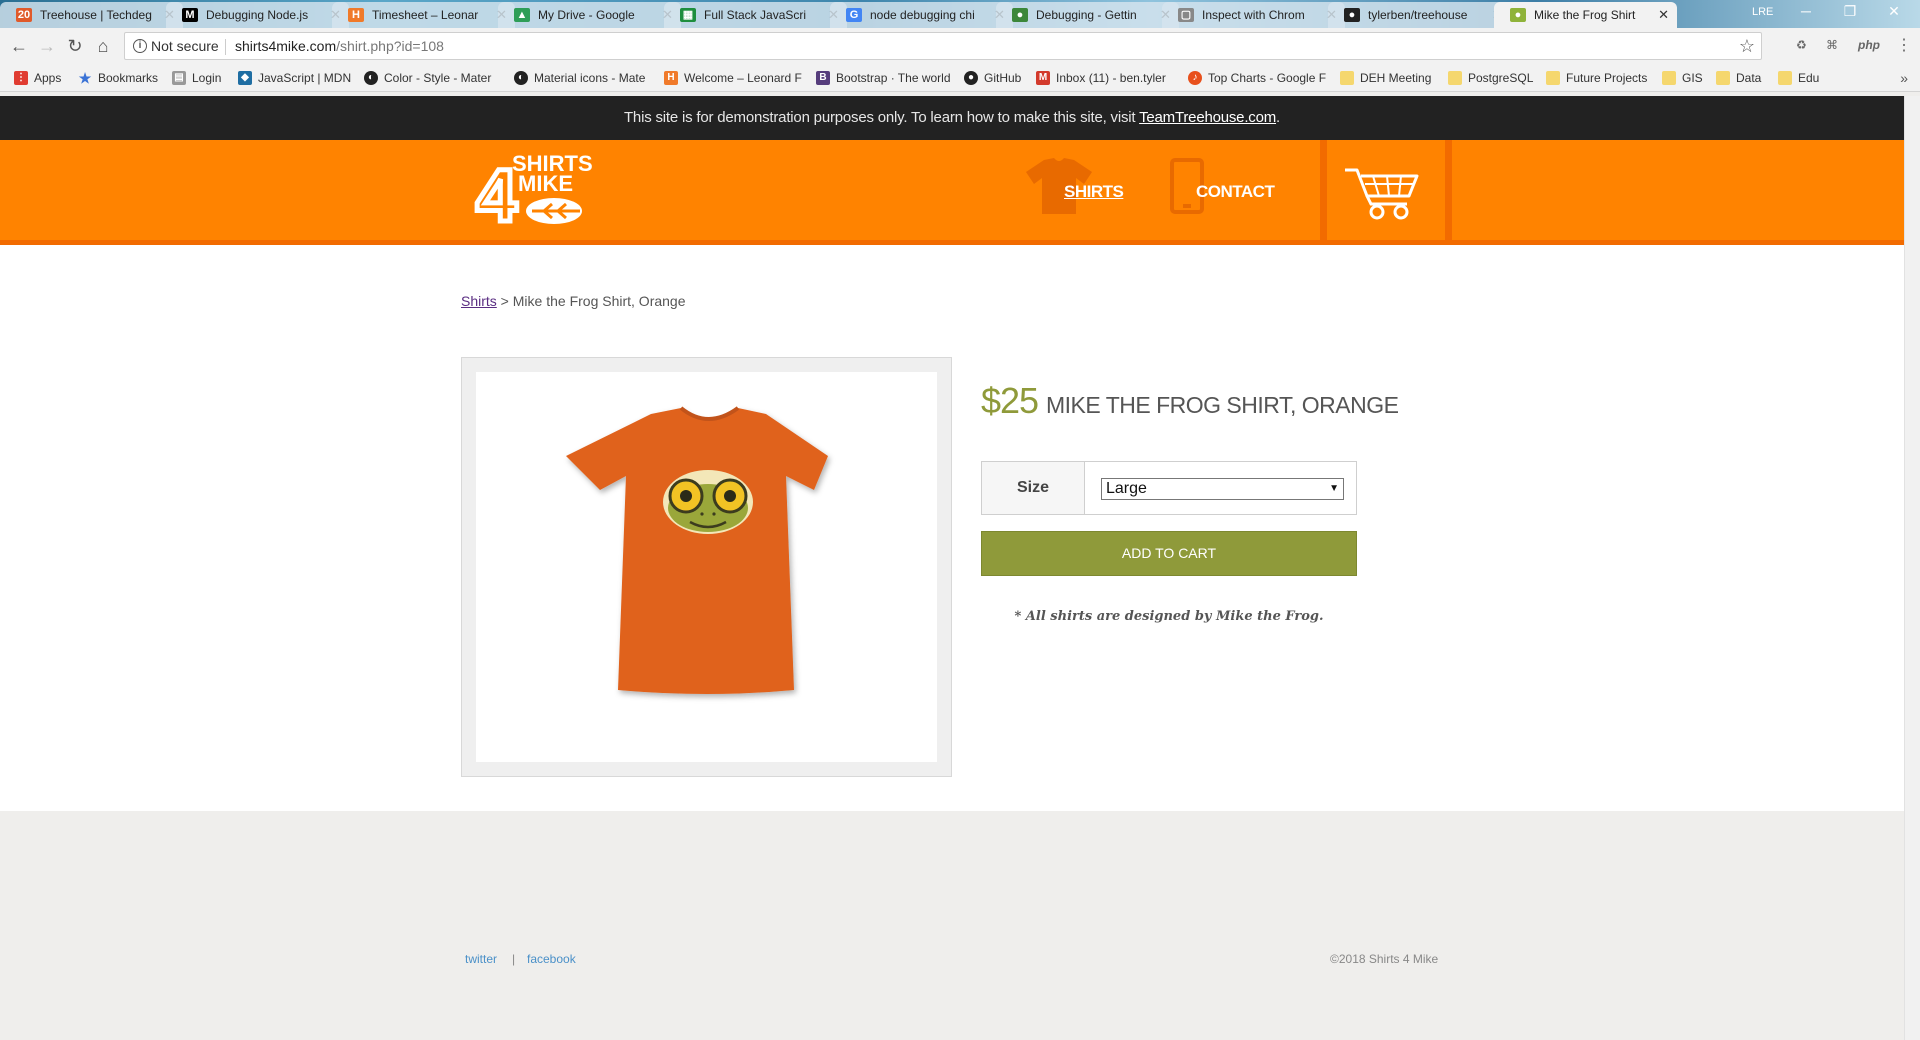  What do you see at coordinates (590, 78) in the screenshot?
I see `bookmark-label: Material icons - Mate` at bounding box center [590, 78].